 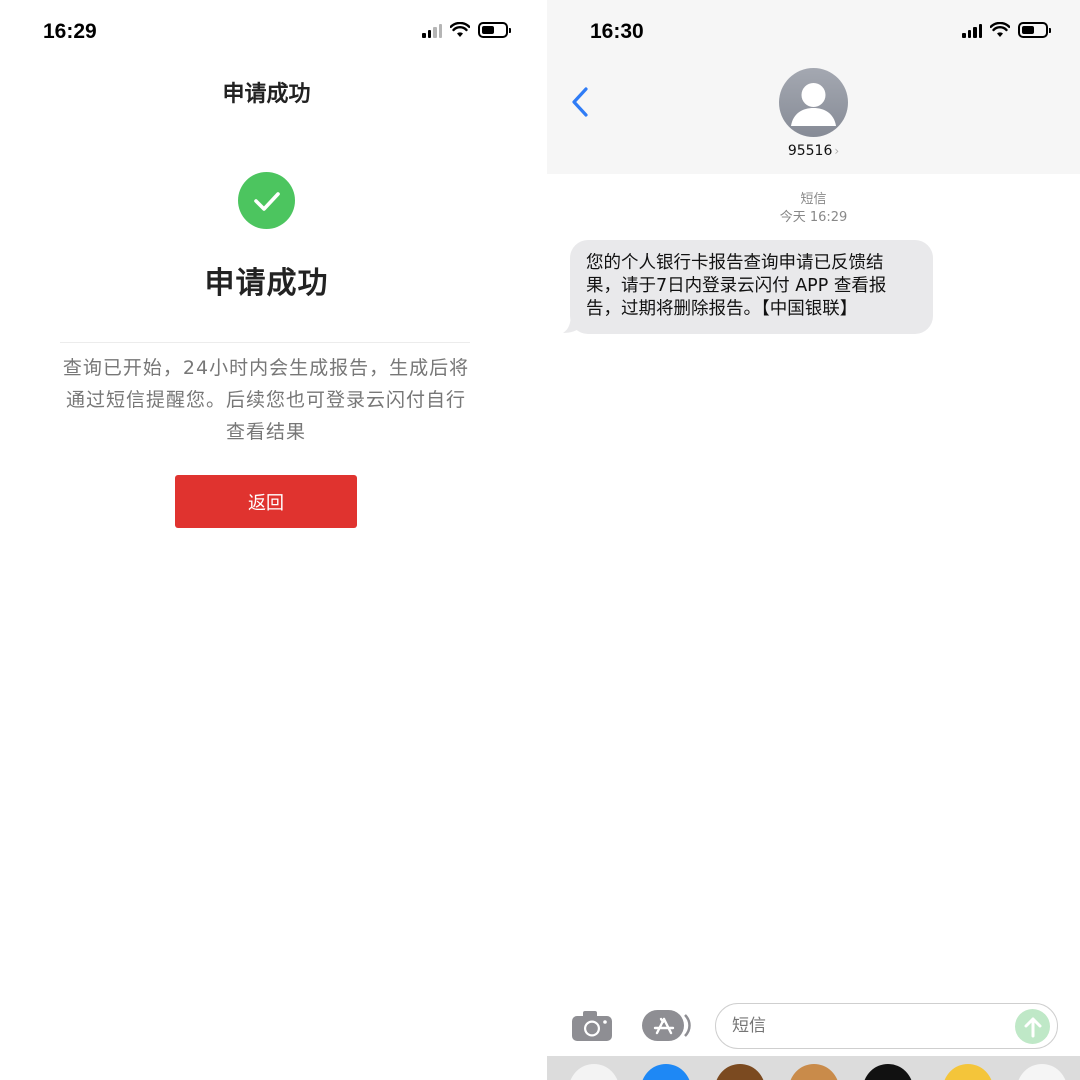 I want to click on app-store-app-icon, so click(x=666, y=1072).